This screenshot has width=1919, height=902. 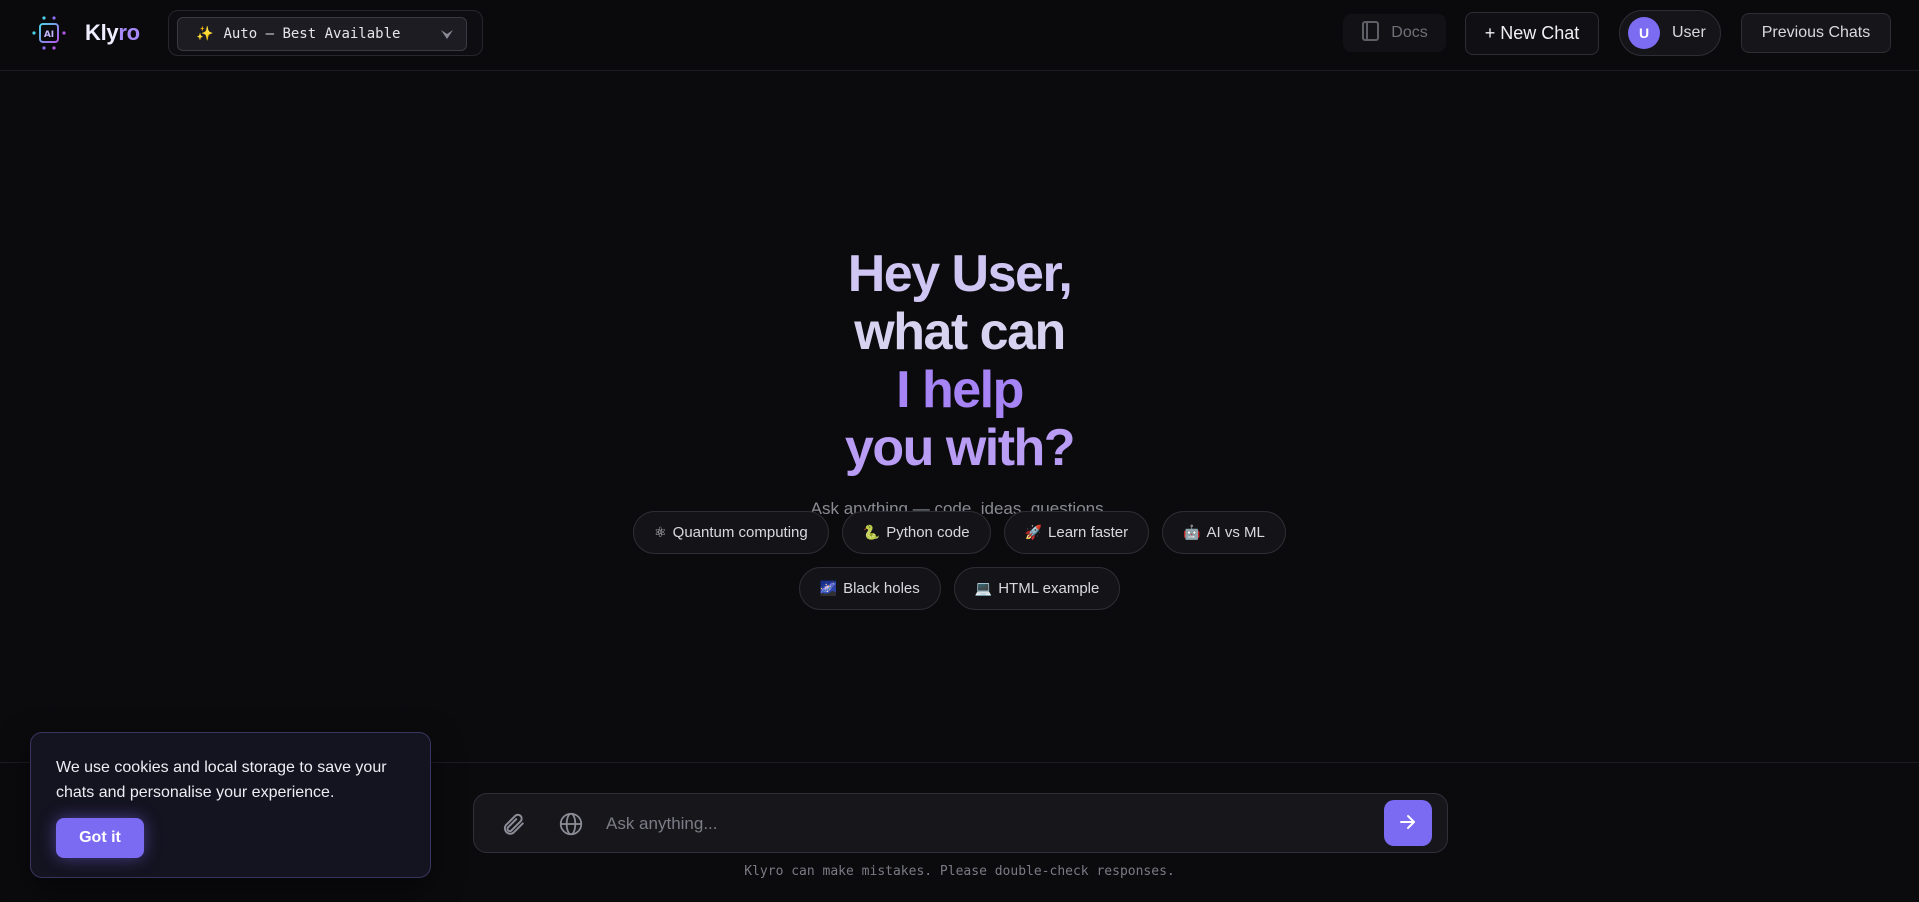 What do you see at coordinates (571, 824) in the screenshot?
I see `globe-icon` at bounding box center [571, 824].